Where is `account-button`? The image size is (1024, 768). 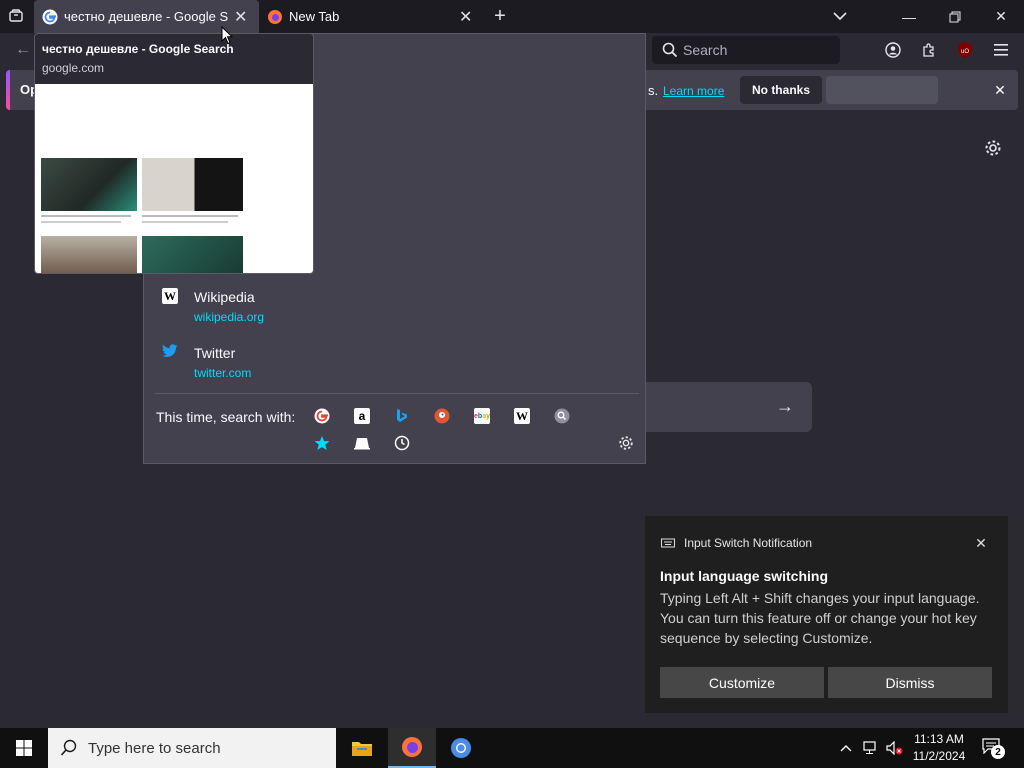
account-button is located at coordinates (893, 50).